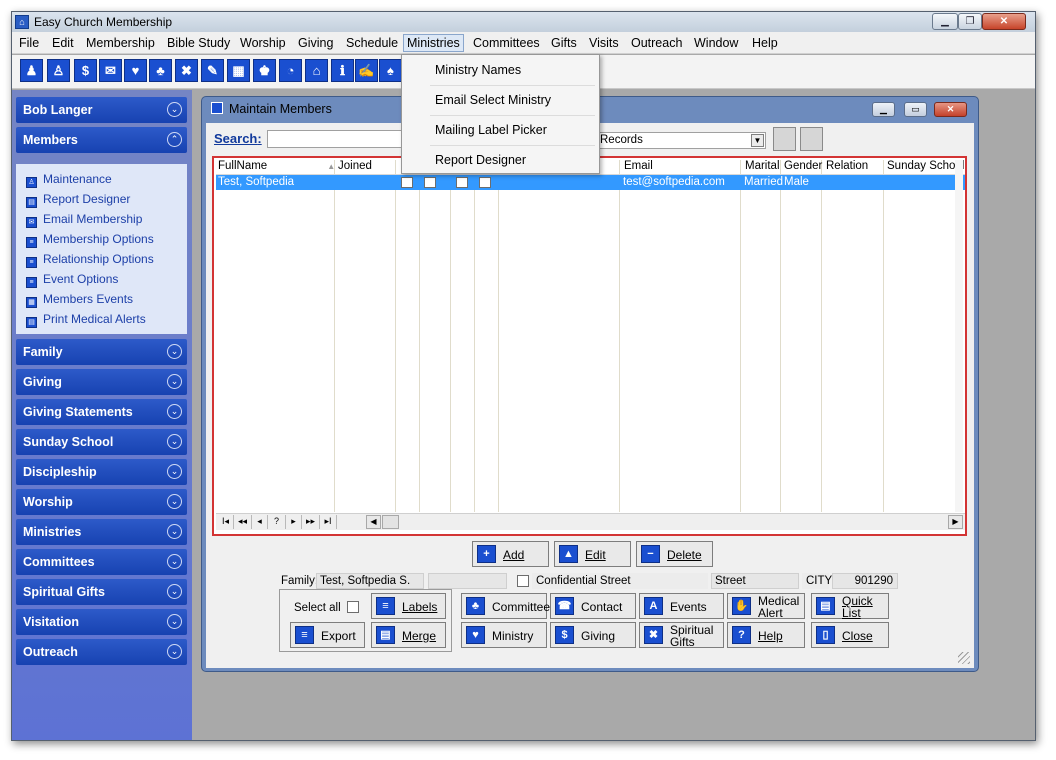  What do you see at coordinates (198, 43) in the screenshot?
I see `menu-bible-study: Bible Study` at bounding box center [198, 43].